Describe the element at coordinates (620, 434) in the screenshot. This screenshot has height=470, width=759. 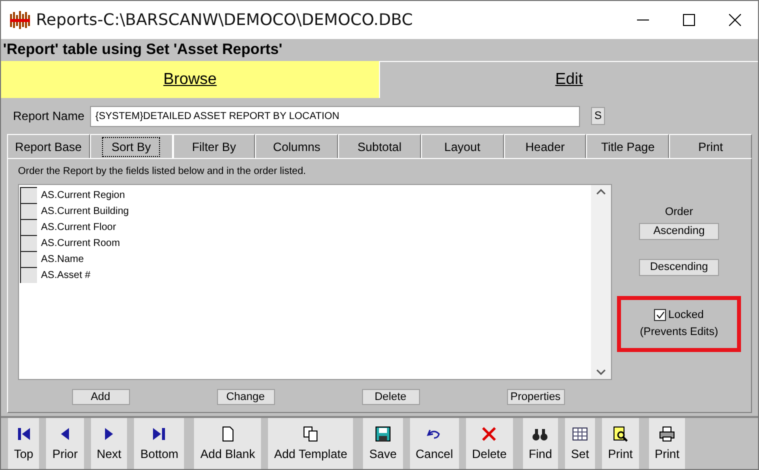
I see `print-preview-icon` at that location.